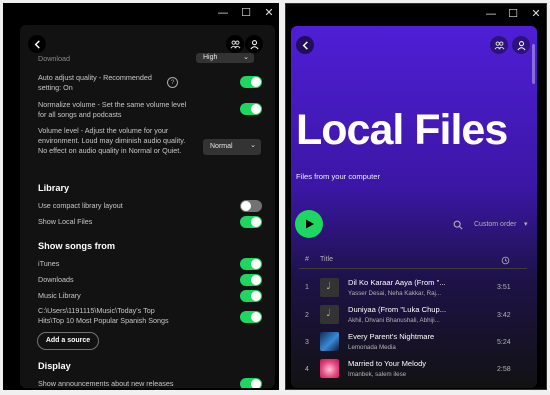 This screenshot has height=395, width=550. I want to click on show-local-files-toggle, so click(251, 222).